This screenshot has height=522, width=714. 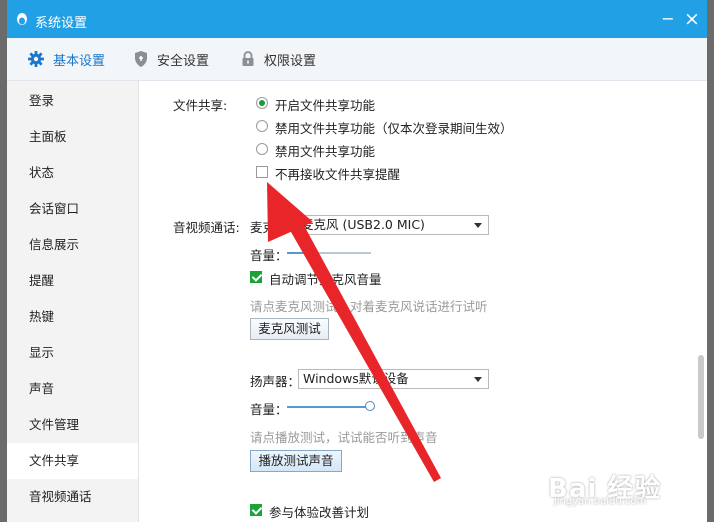 I want to click on sidebar-item-file-management: 文件管理, so click(x=72, y=425).